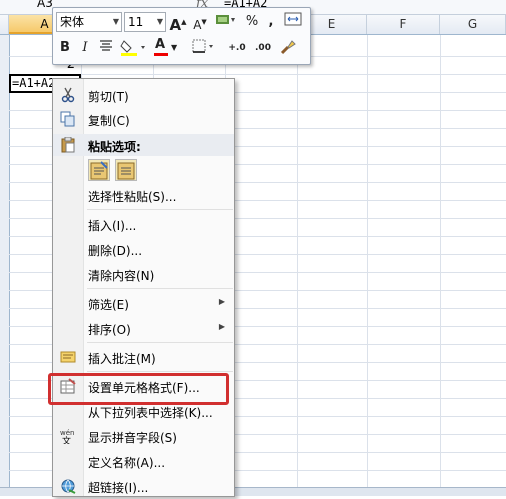 The image size is (506, 499). What do you see at coordinates (67, 433) in the screenshot?
I see `svg-text: wén` at bounding box center [67, 433].